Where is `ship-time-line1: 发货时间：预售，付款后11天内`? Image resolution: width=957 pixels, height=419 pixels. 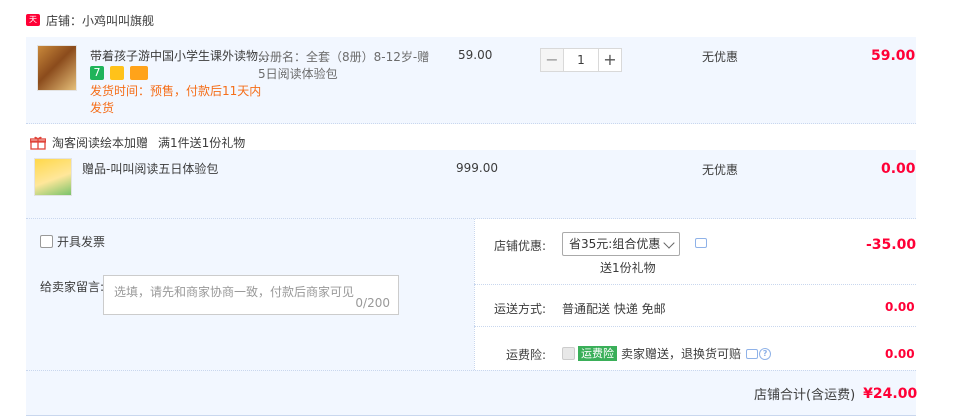
ship-time-line1: 发货时间：预售，付款后11天内 is located at coordinates (176, 91).